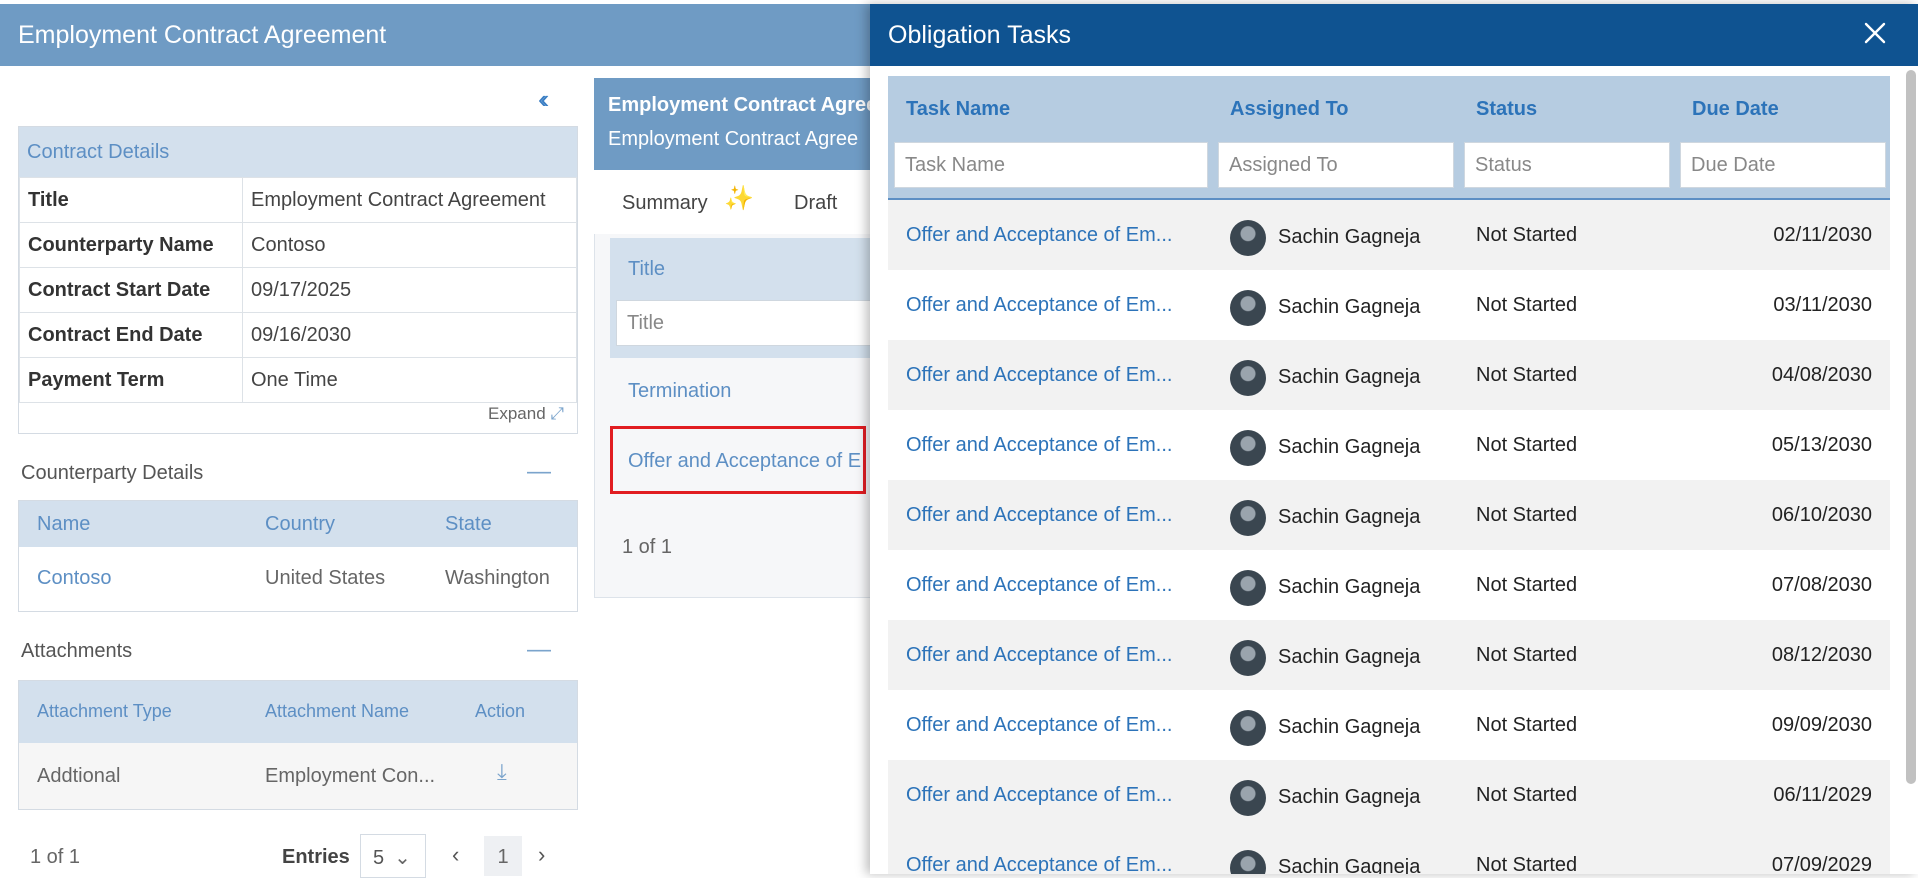  I want to click on column-header: Title, so click(646, 269).